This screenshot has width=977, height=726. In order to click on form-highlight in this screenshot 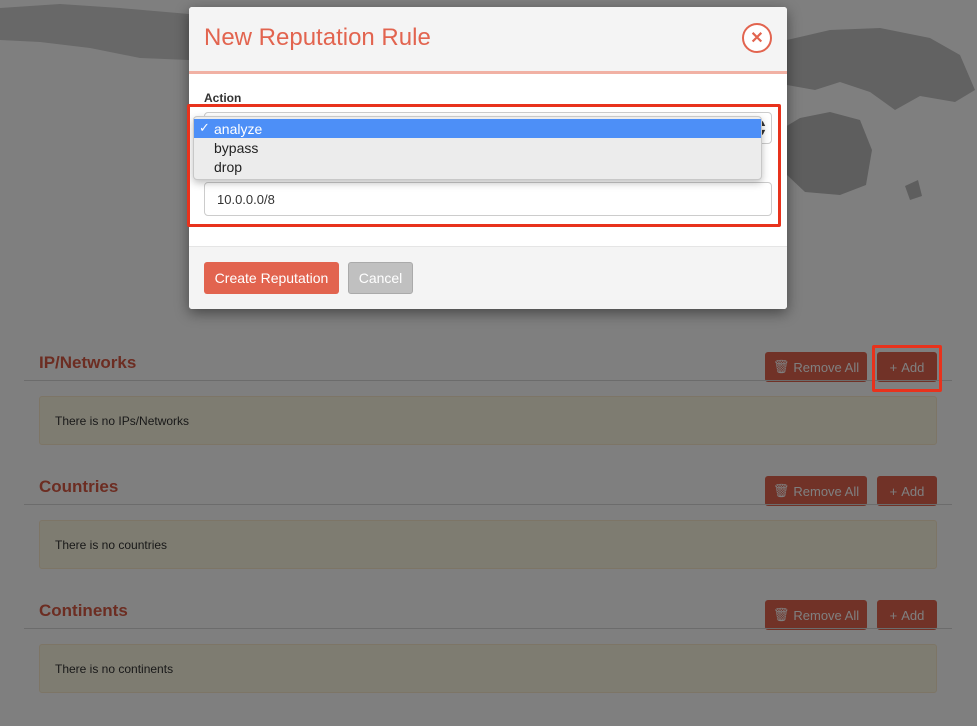, I will do `click(484, 165)`.